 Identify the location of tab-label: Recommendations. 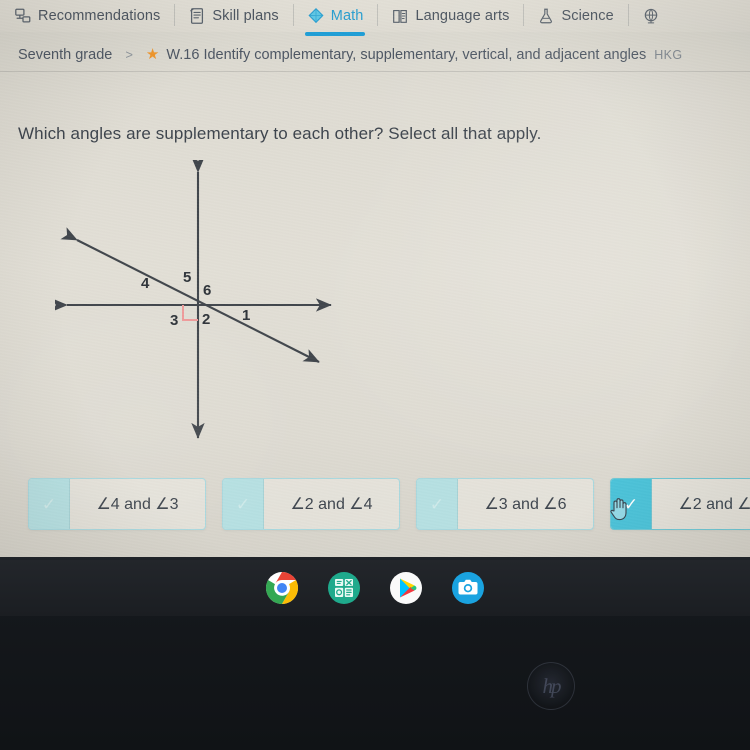
(99, 16).